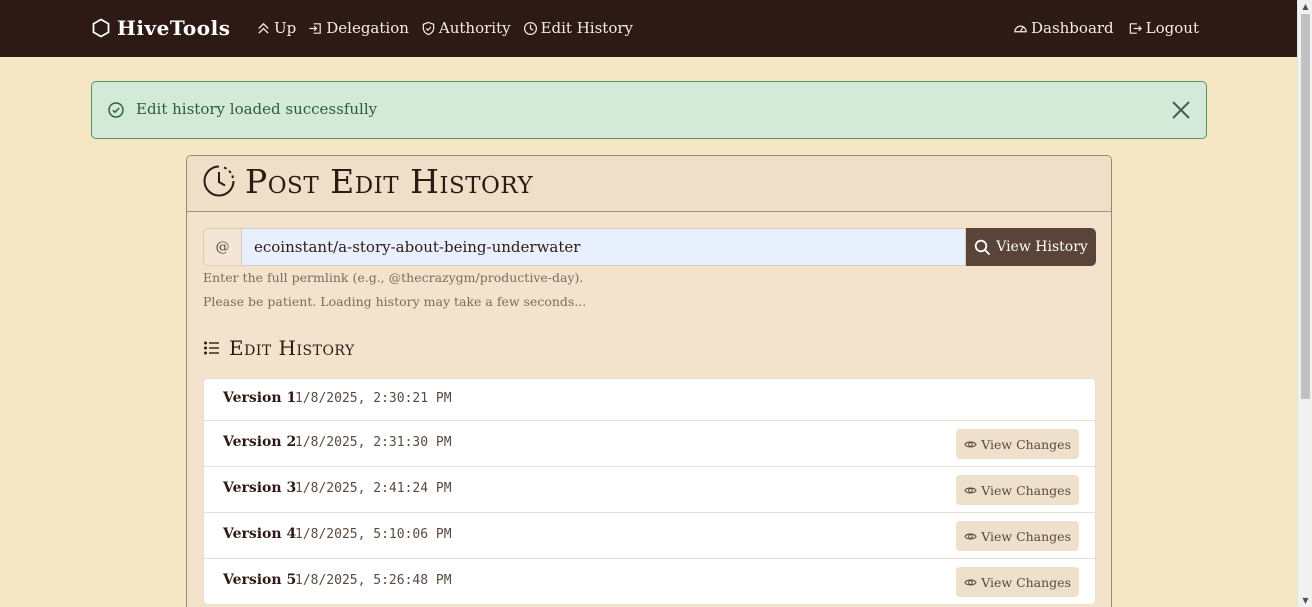 Image resolution: width=1312 pixels, height=607 pixels. Describe the element at coordinates (373, 534) in the screenshot. I see `version-timestamp: 1/8/2025, 5:10:06 PM` at that location.